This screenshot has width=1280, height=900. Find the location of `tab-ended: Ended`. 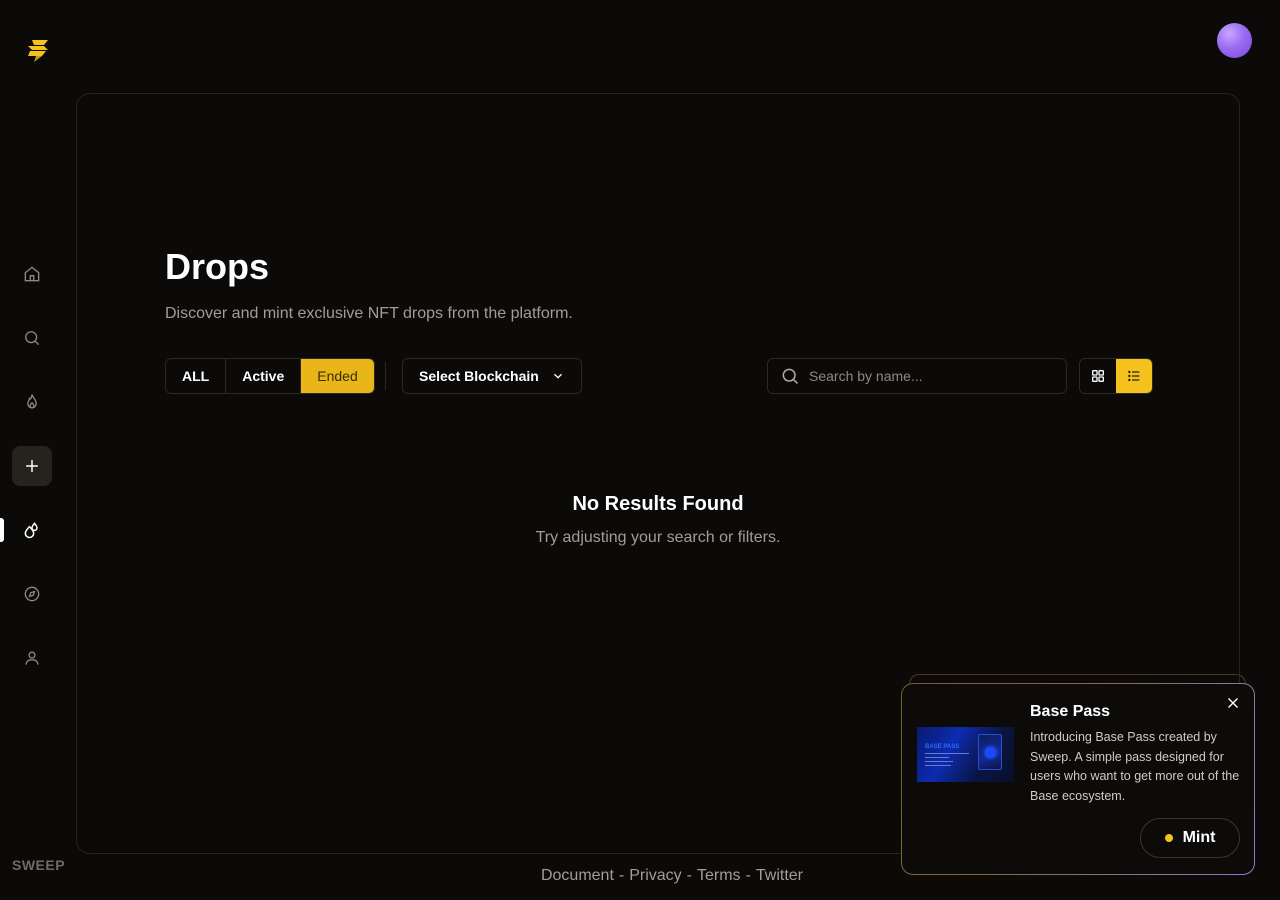

tab-ended: Ended is located at coordinates (337, 376).